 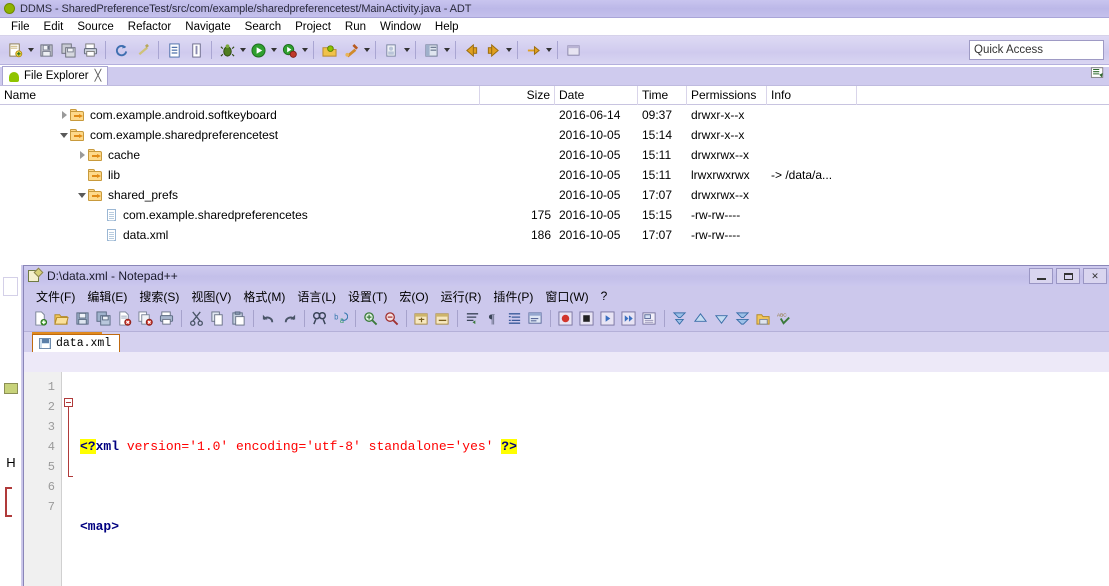 I want to click on forward-dropdown-icon, so click(x=508, y=50).